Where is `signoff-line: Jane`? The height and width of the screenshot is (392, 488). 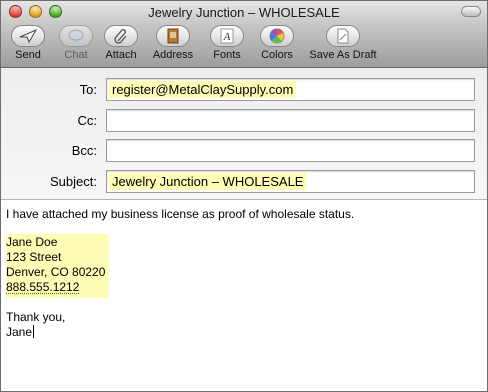 signoff-line: Jane is located at coordinates (244, 332).